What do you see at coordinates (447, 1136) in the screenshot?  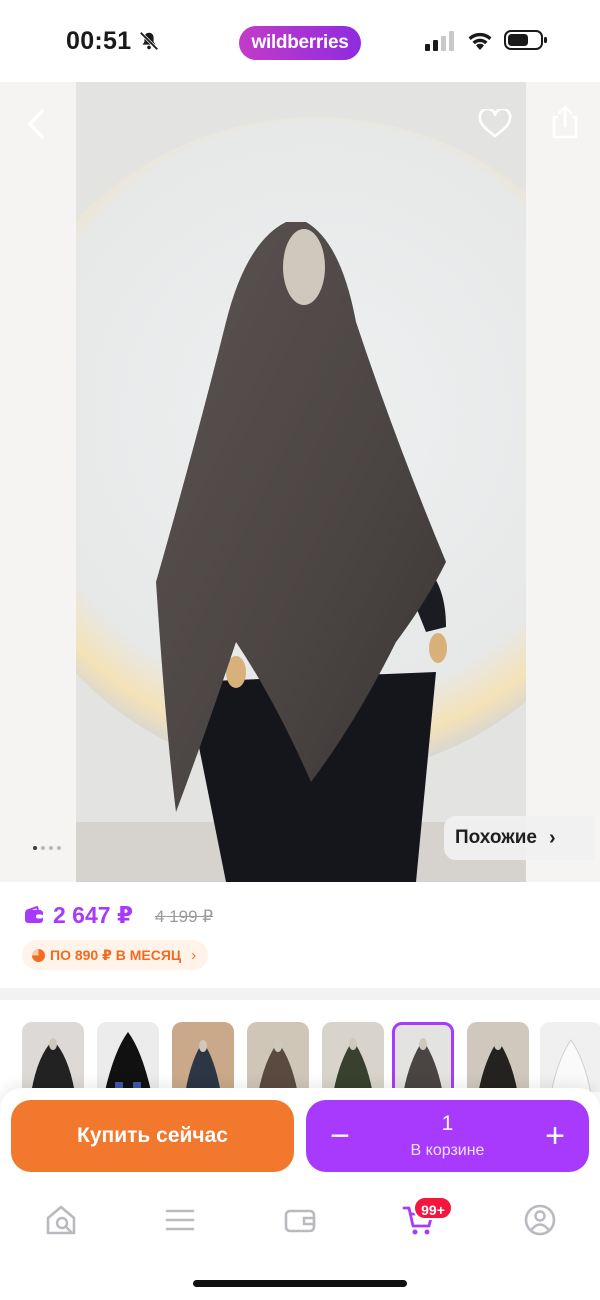 I see `cart-quantity-control: − 1 В корзине +` at bounding box center [447, 1136].